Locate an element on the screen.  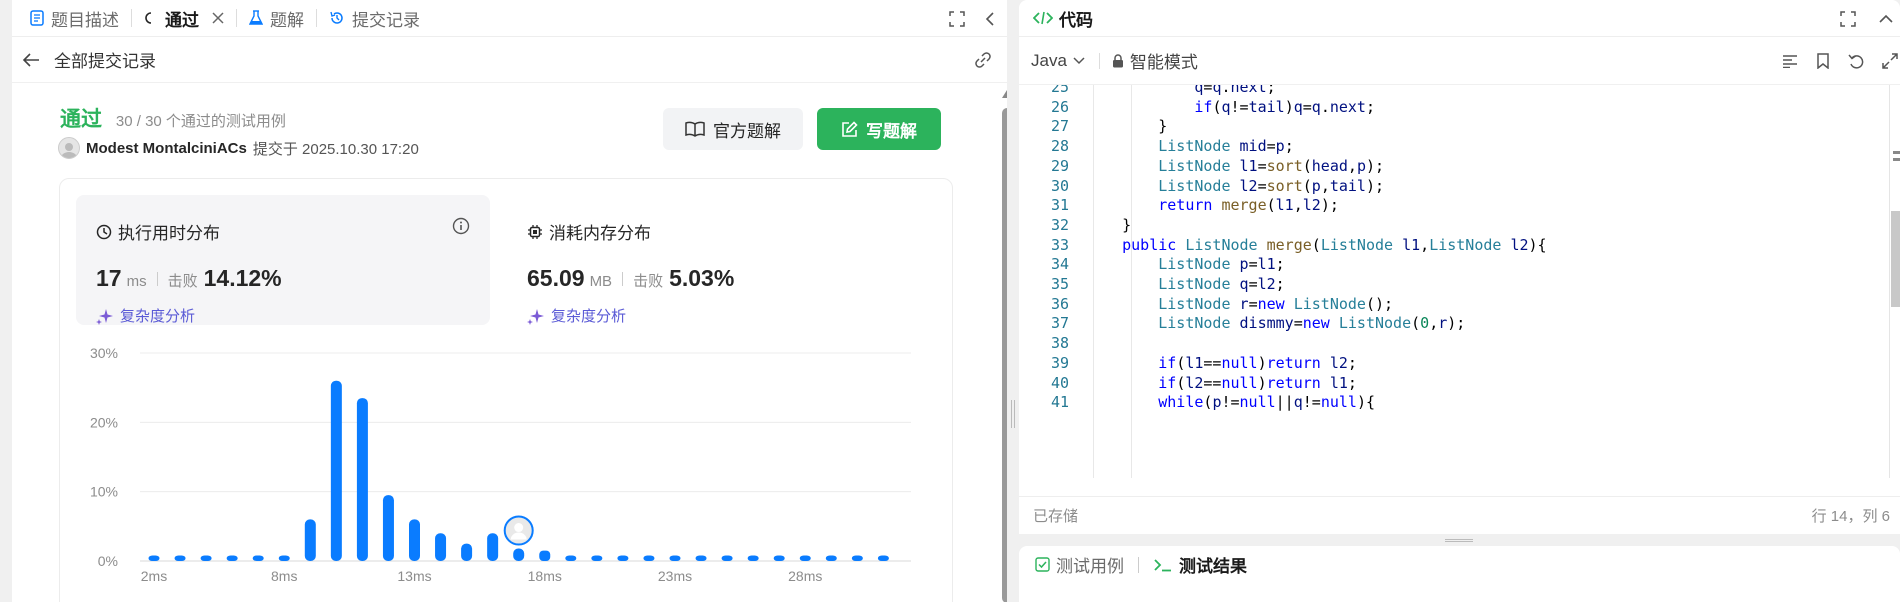
test-panel: 测试用例 测试结果 is located at coordinates (1459, 574).